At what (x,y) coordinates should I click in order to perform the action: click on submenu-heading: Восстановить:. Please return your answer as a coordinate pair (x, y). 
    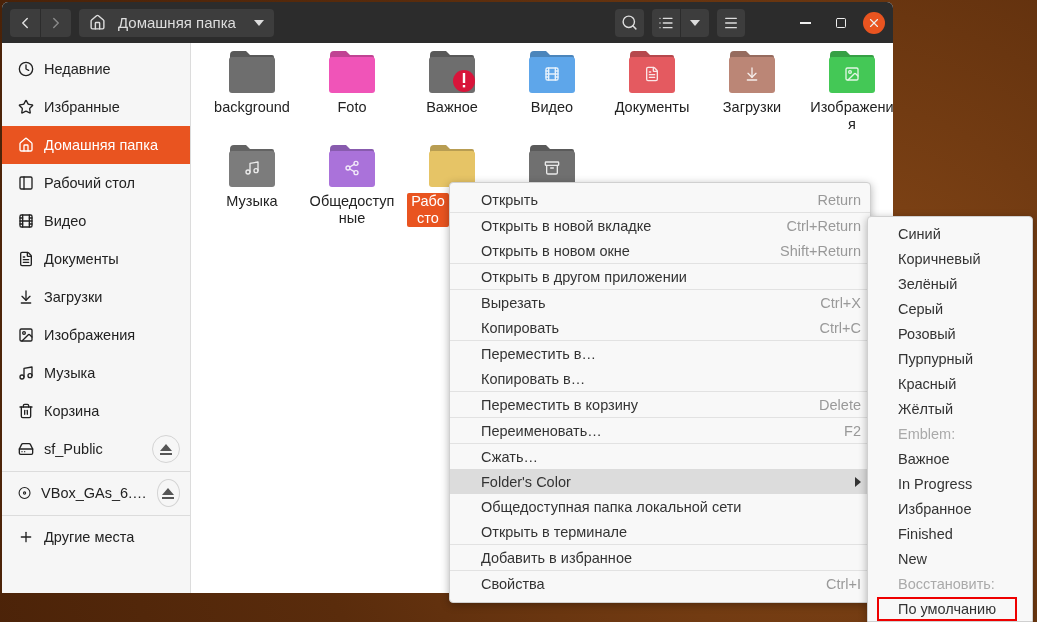
    Looking at the image, I should click on (946, 584).